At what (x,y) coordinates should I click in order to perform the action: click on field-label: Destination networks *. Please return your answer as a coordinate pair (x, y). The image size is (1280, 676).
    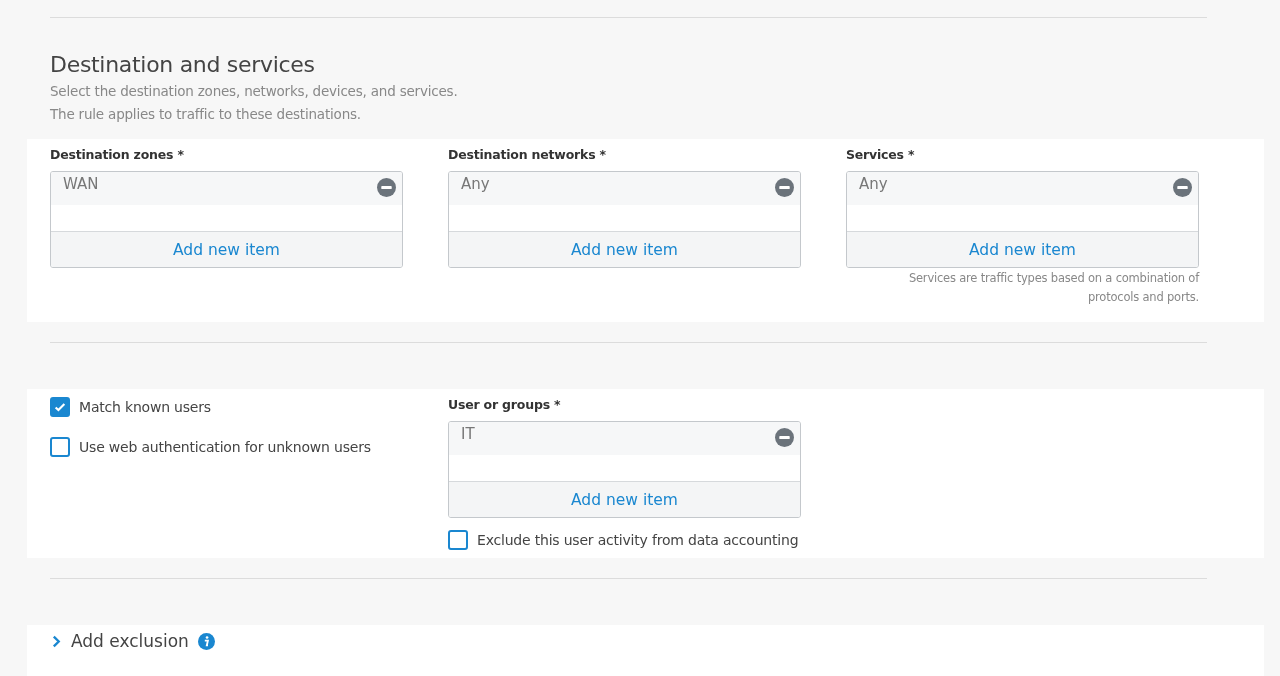
    Looking at the image, I should click on (527, 155).